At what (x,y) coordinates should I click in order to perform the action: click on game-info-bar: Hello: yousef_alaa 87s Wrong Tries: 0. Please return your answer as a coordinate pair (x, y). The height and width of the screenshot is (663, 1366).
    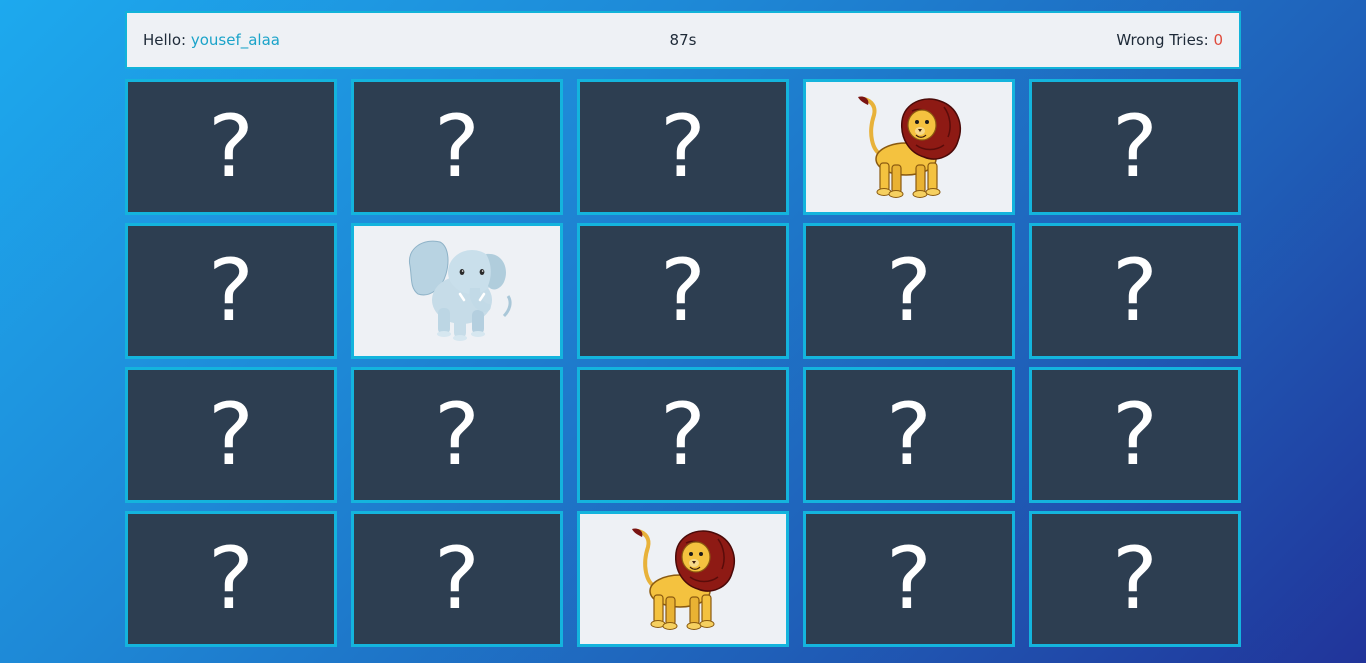
    Looking at the image, I should click on (683, 40).